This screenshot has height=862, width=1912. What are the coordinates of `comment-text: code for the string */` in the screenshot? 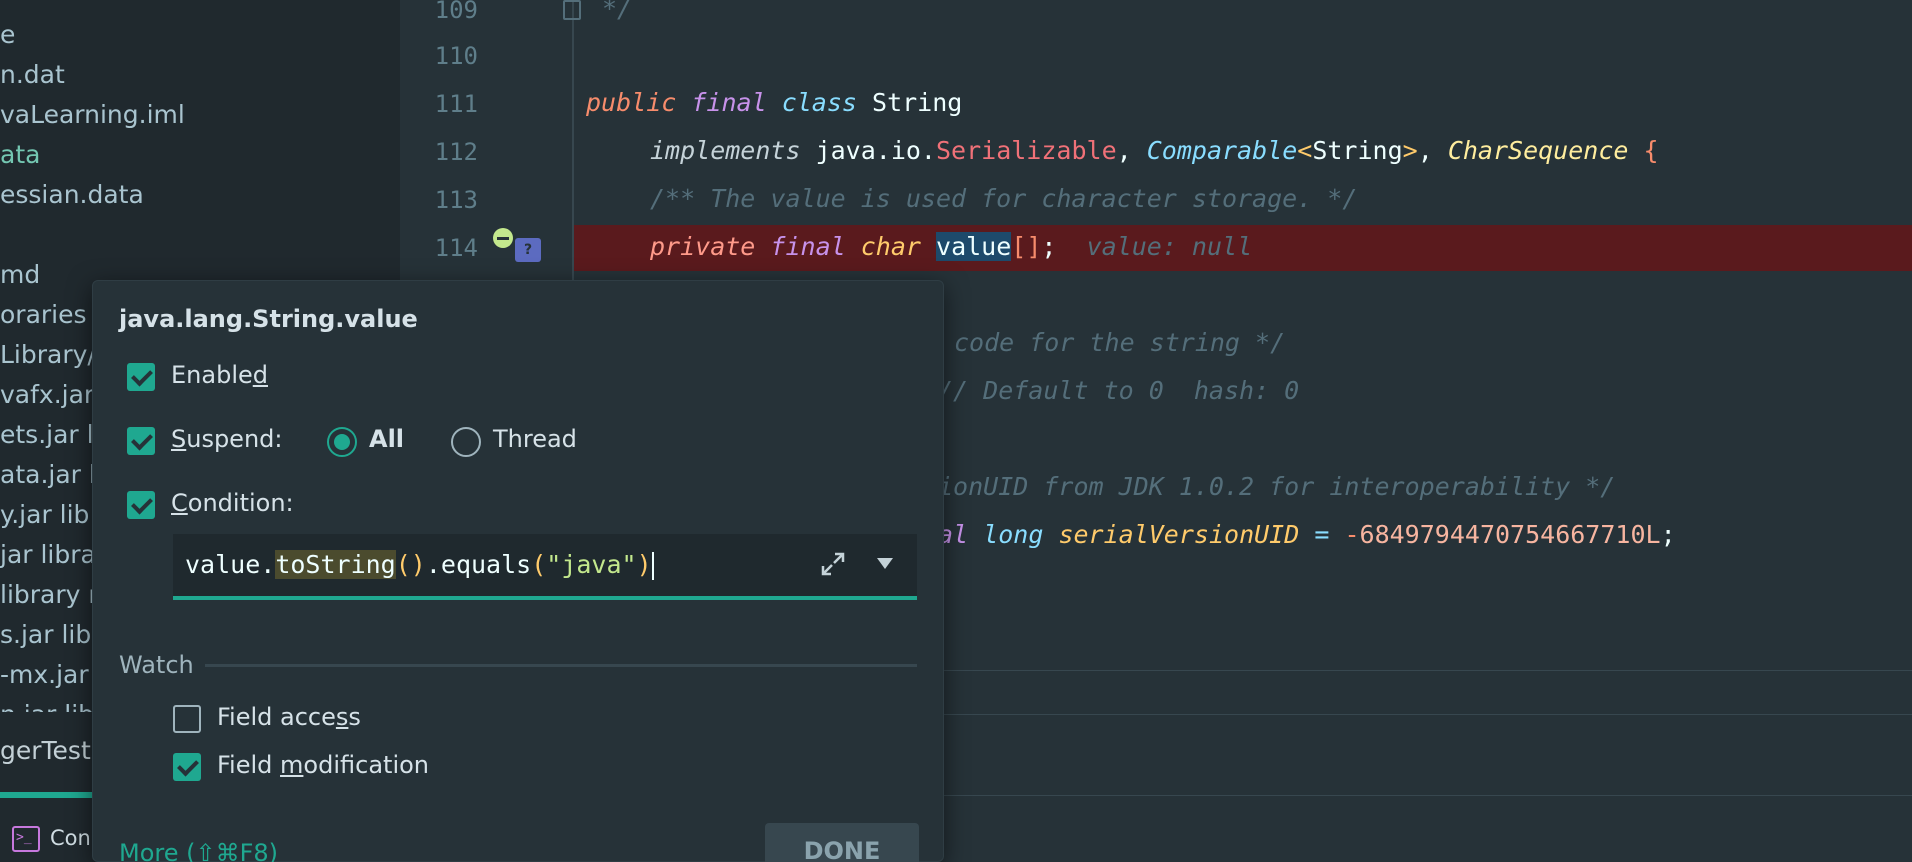 It's located at (1120, 342).